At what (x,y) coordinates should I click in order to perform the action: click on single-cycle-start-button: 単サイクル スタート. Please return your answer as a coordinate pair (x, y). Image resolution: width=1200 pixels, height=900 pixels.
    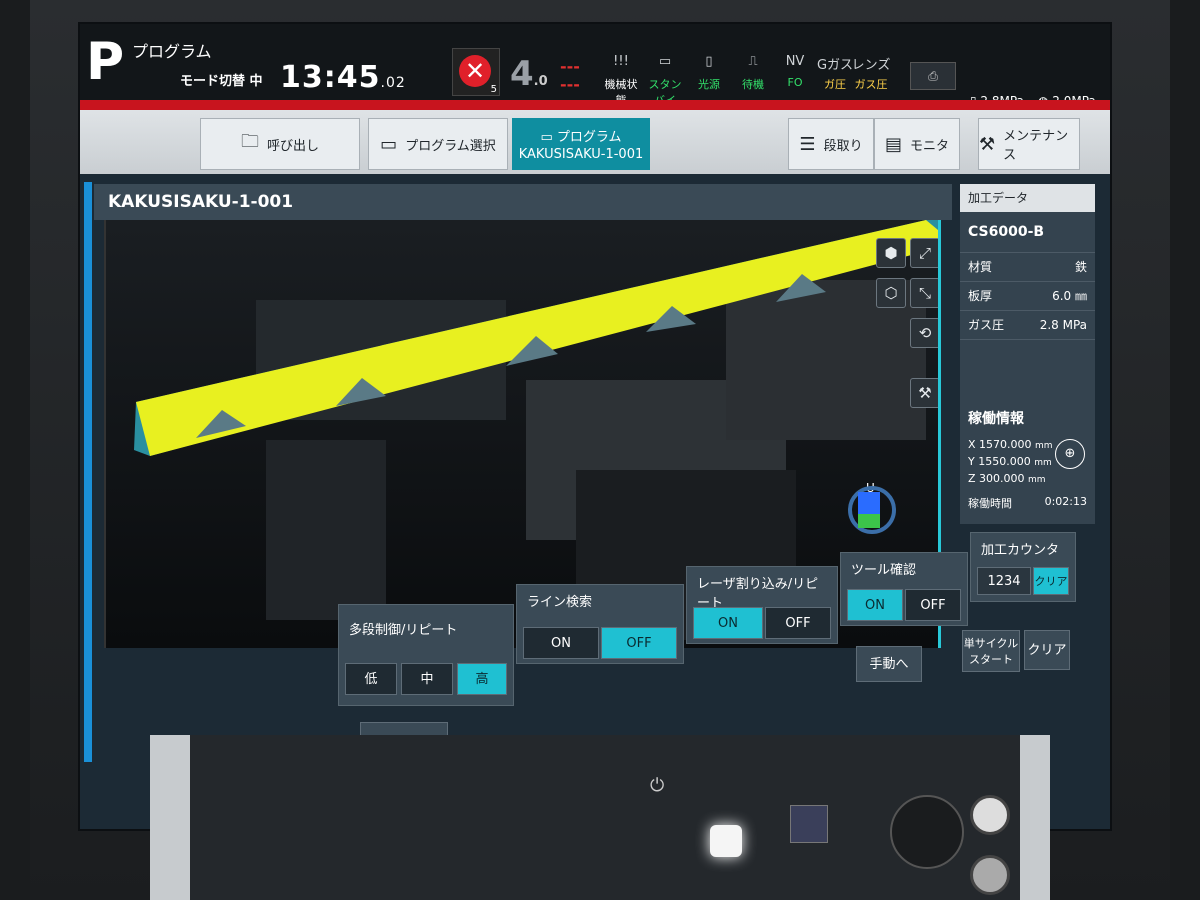
    Looking at the image, I should click on (991, 651).